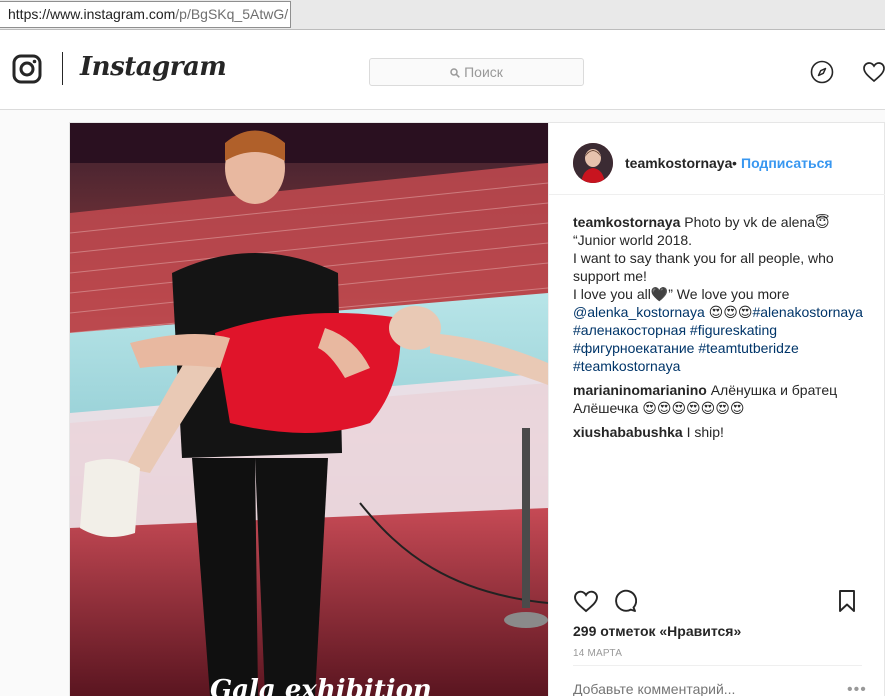  I want to click on like-heart-icon, so click(586, 601).